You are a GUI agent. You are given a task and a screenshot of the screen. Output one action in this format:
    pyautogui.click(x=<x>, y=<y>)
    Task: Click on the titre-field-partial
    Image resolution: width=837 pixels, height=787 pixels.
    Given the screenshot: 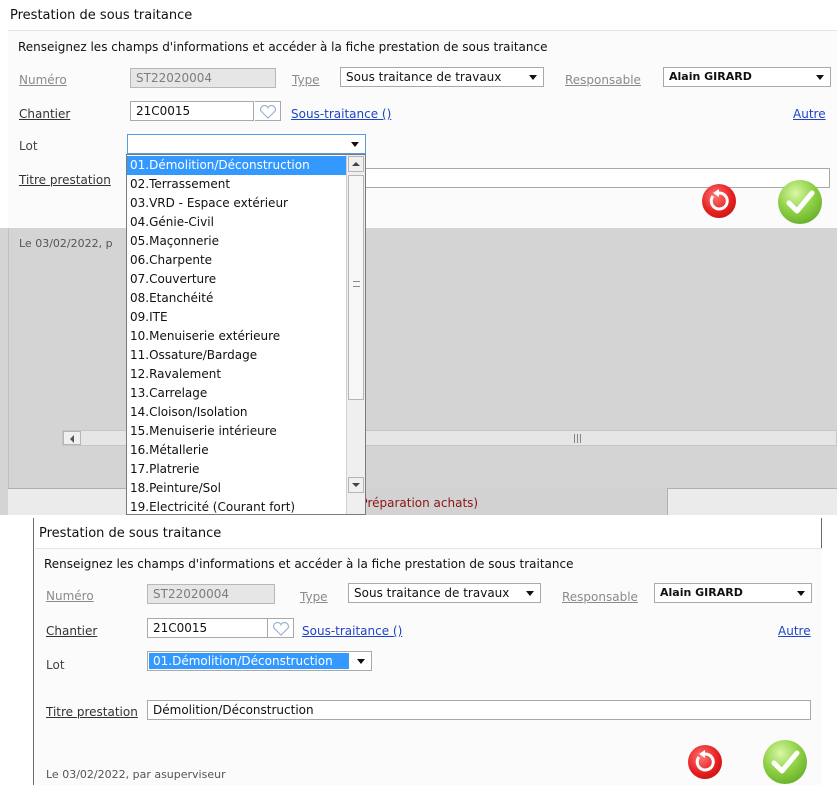 What is the action you would take?
    pyautogui.click(x=598, y=178)
    